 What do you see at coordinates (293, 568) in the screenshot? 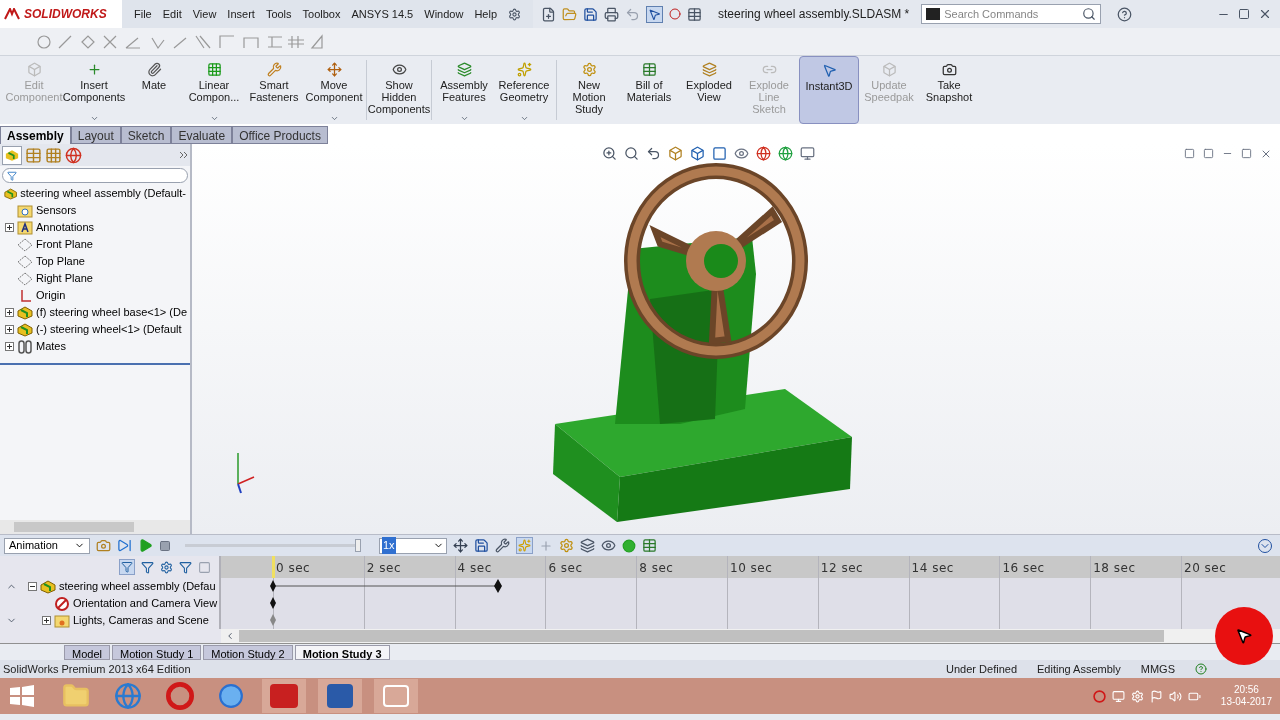
I see `time-label: 0 sec` at bounding box center [293, 568].